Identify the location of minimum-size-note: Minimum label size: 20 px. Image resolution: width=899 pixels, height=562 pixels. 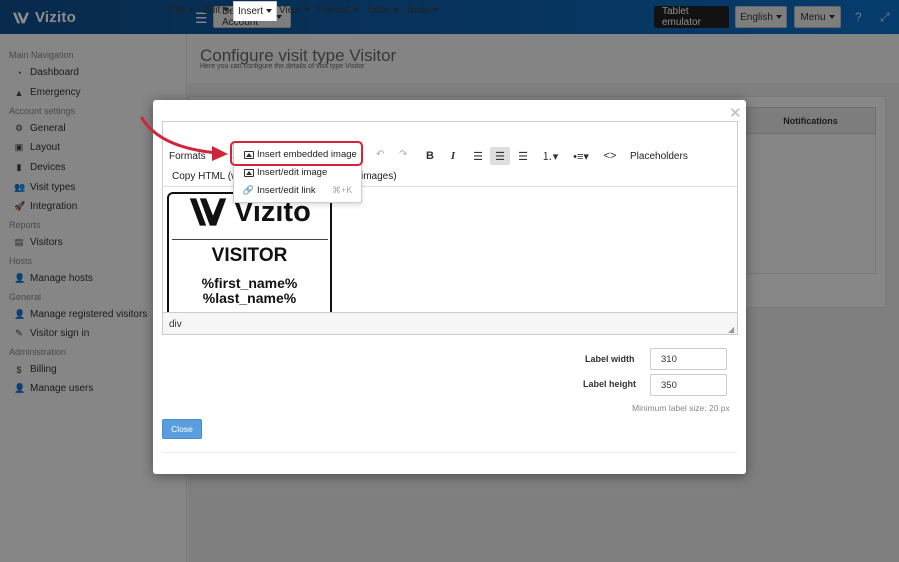
(681, 408).